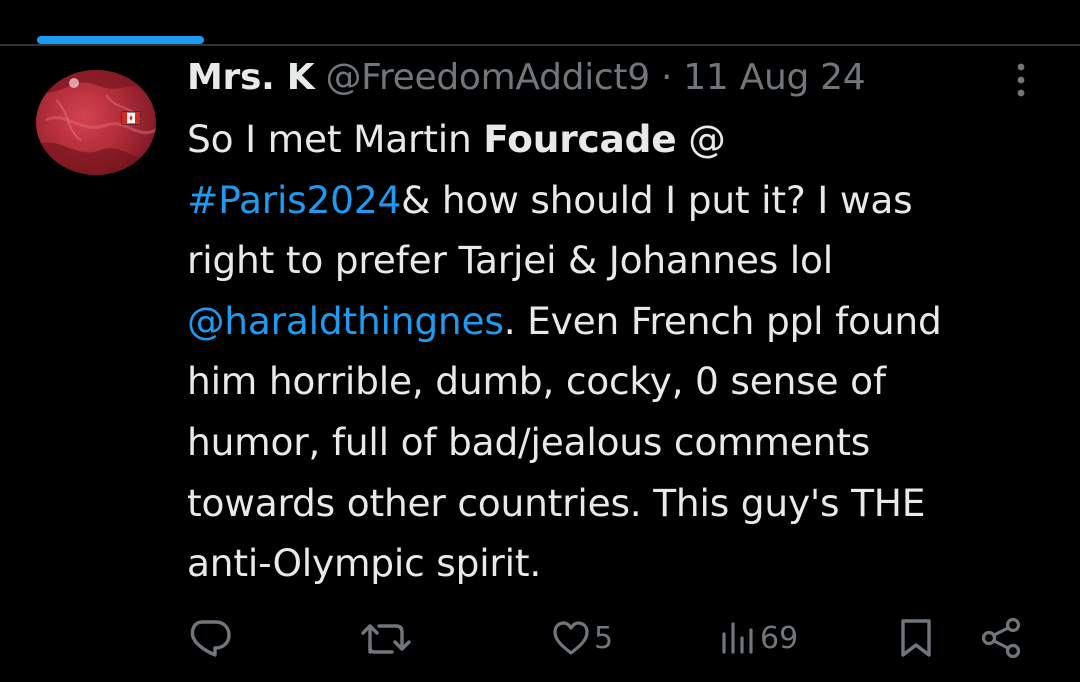  What do you see at coordinates (1021, 80) in the screenshot?
I see `more-options-icon` at bounding box center [1021, 80].